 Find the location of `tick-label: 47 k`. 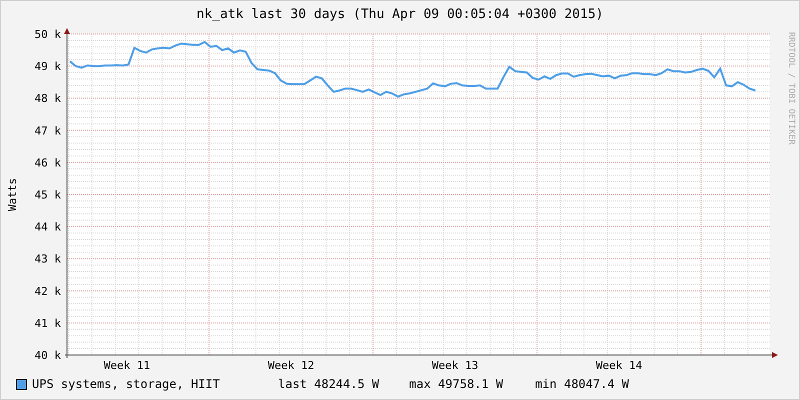

tick-label: 47 k is located at coordinates (47, 131).